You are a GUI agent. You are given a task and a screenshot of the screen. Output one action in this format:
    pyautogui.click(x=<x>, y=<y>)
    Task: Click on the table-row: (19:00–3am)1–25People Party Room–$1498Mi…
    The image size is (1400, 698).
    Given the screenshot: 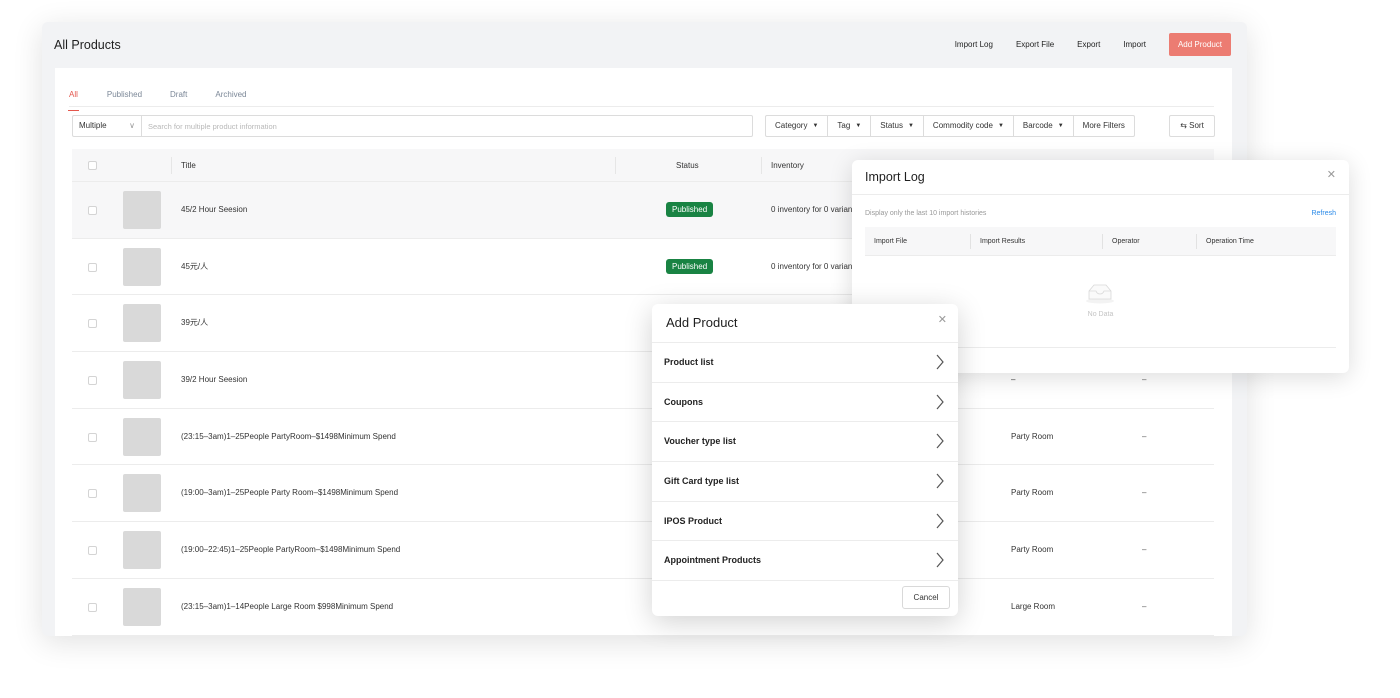 What is the action you would take?
    pyautogui.click(x=643, y=494)
    